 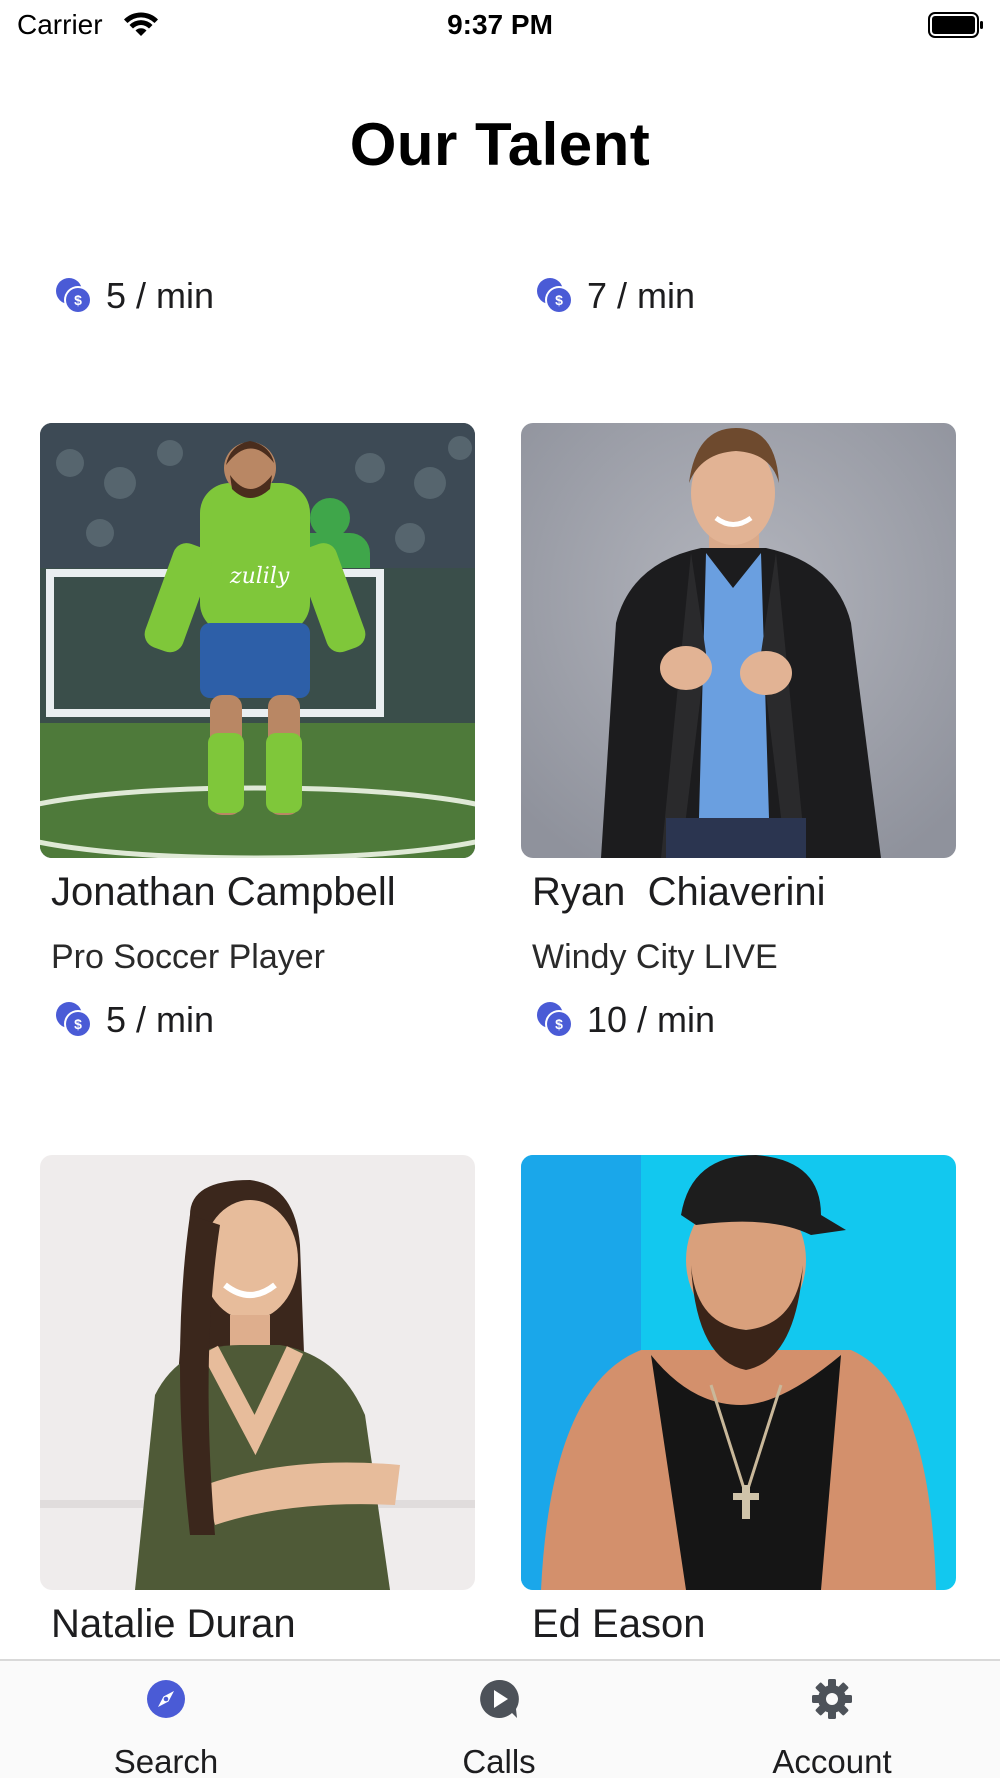 I want to click on play-bubble-icon, so click(x=499, y=1698).